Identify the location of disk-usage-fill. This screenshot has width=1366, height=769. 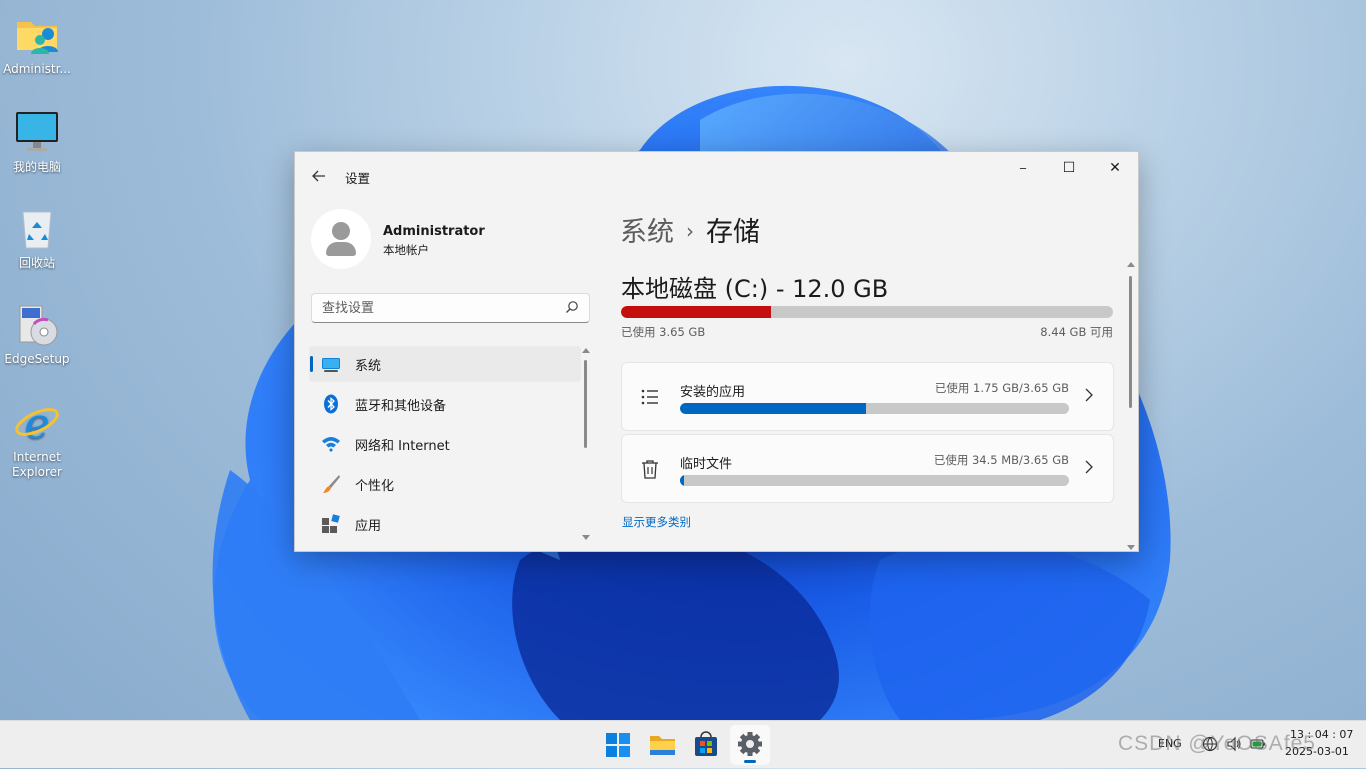
(696, 312).